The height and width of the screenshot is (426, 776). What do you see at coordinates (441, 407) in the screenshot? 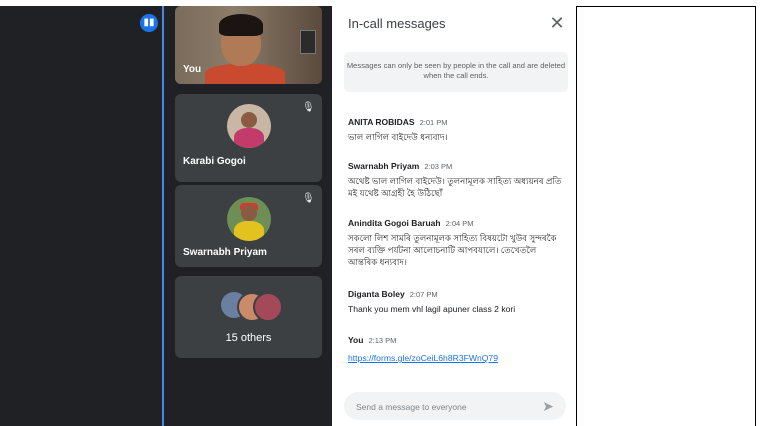
I see `message-input` at bounding box center [441, 407].